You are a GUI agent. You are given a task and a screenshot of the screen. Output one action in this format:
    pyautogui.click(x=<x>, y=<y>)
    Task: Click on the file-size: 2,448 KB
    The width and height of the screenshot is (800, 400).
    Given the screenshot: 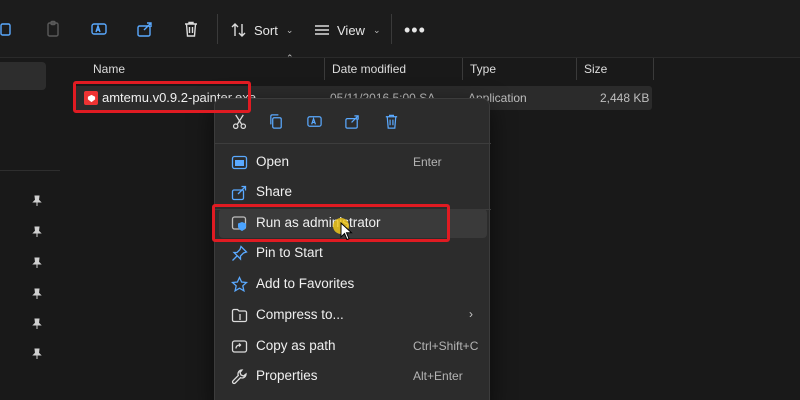 What is the action you would take?
    pyautogui.click(x=625, y=98)
    